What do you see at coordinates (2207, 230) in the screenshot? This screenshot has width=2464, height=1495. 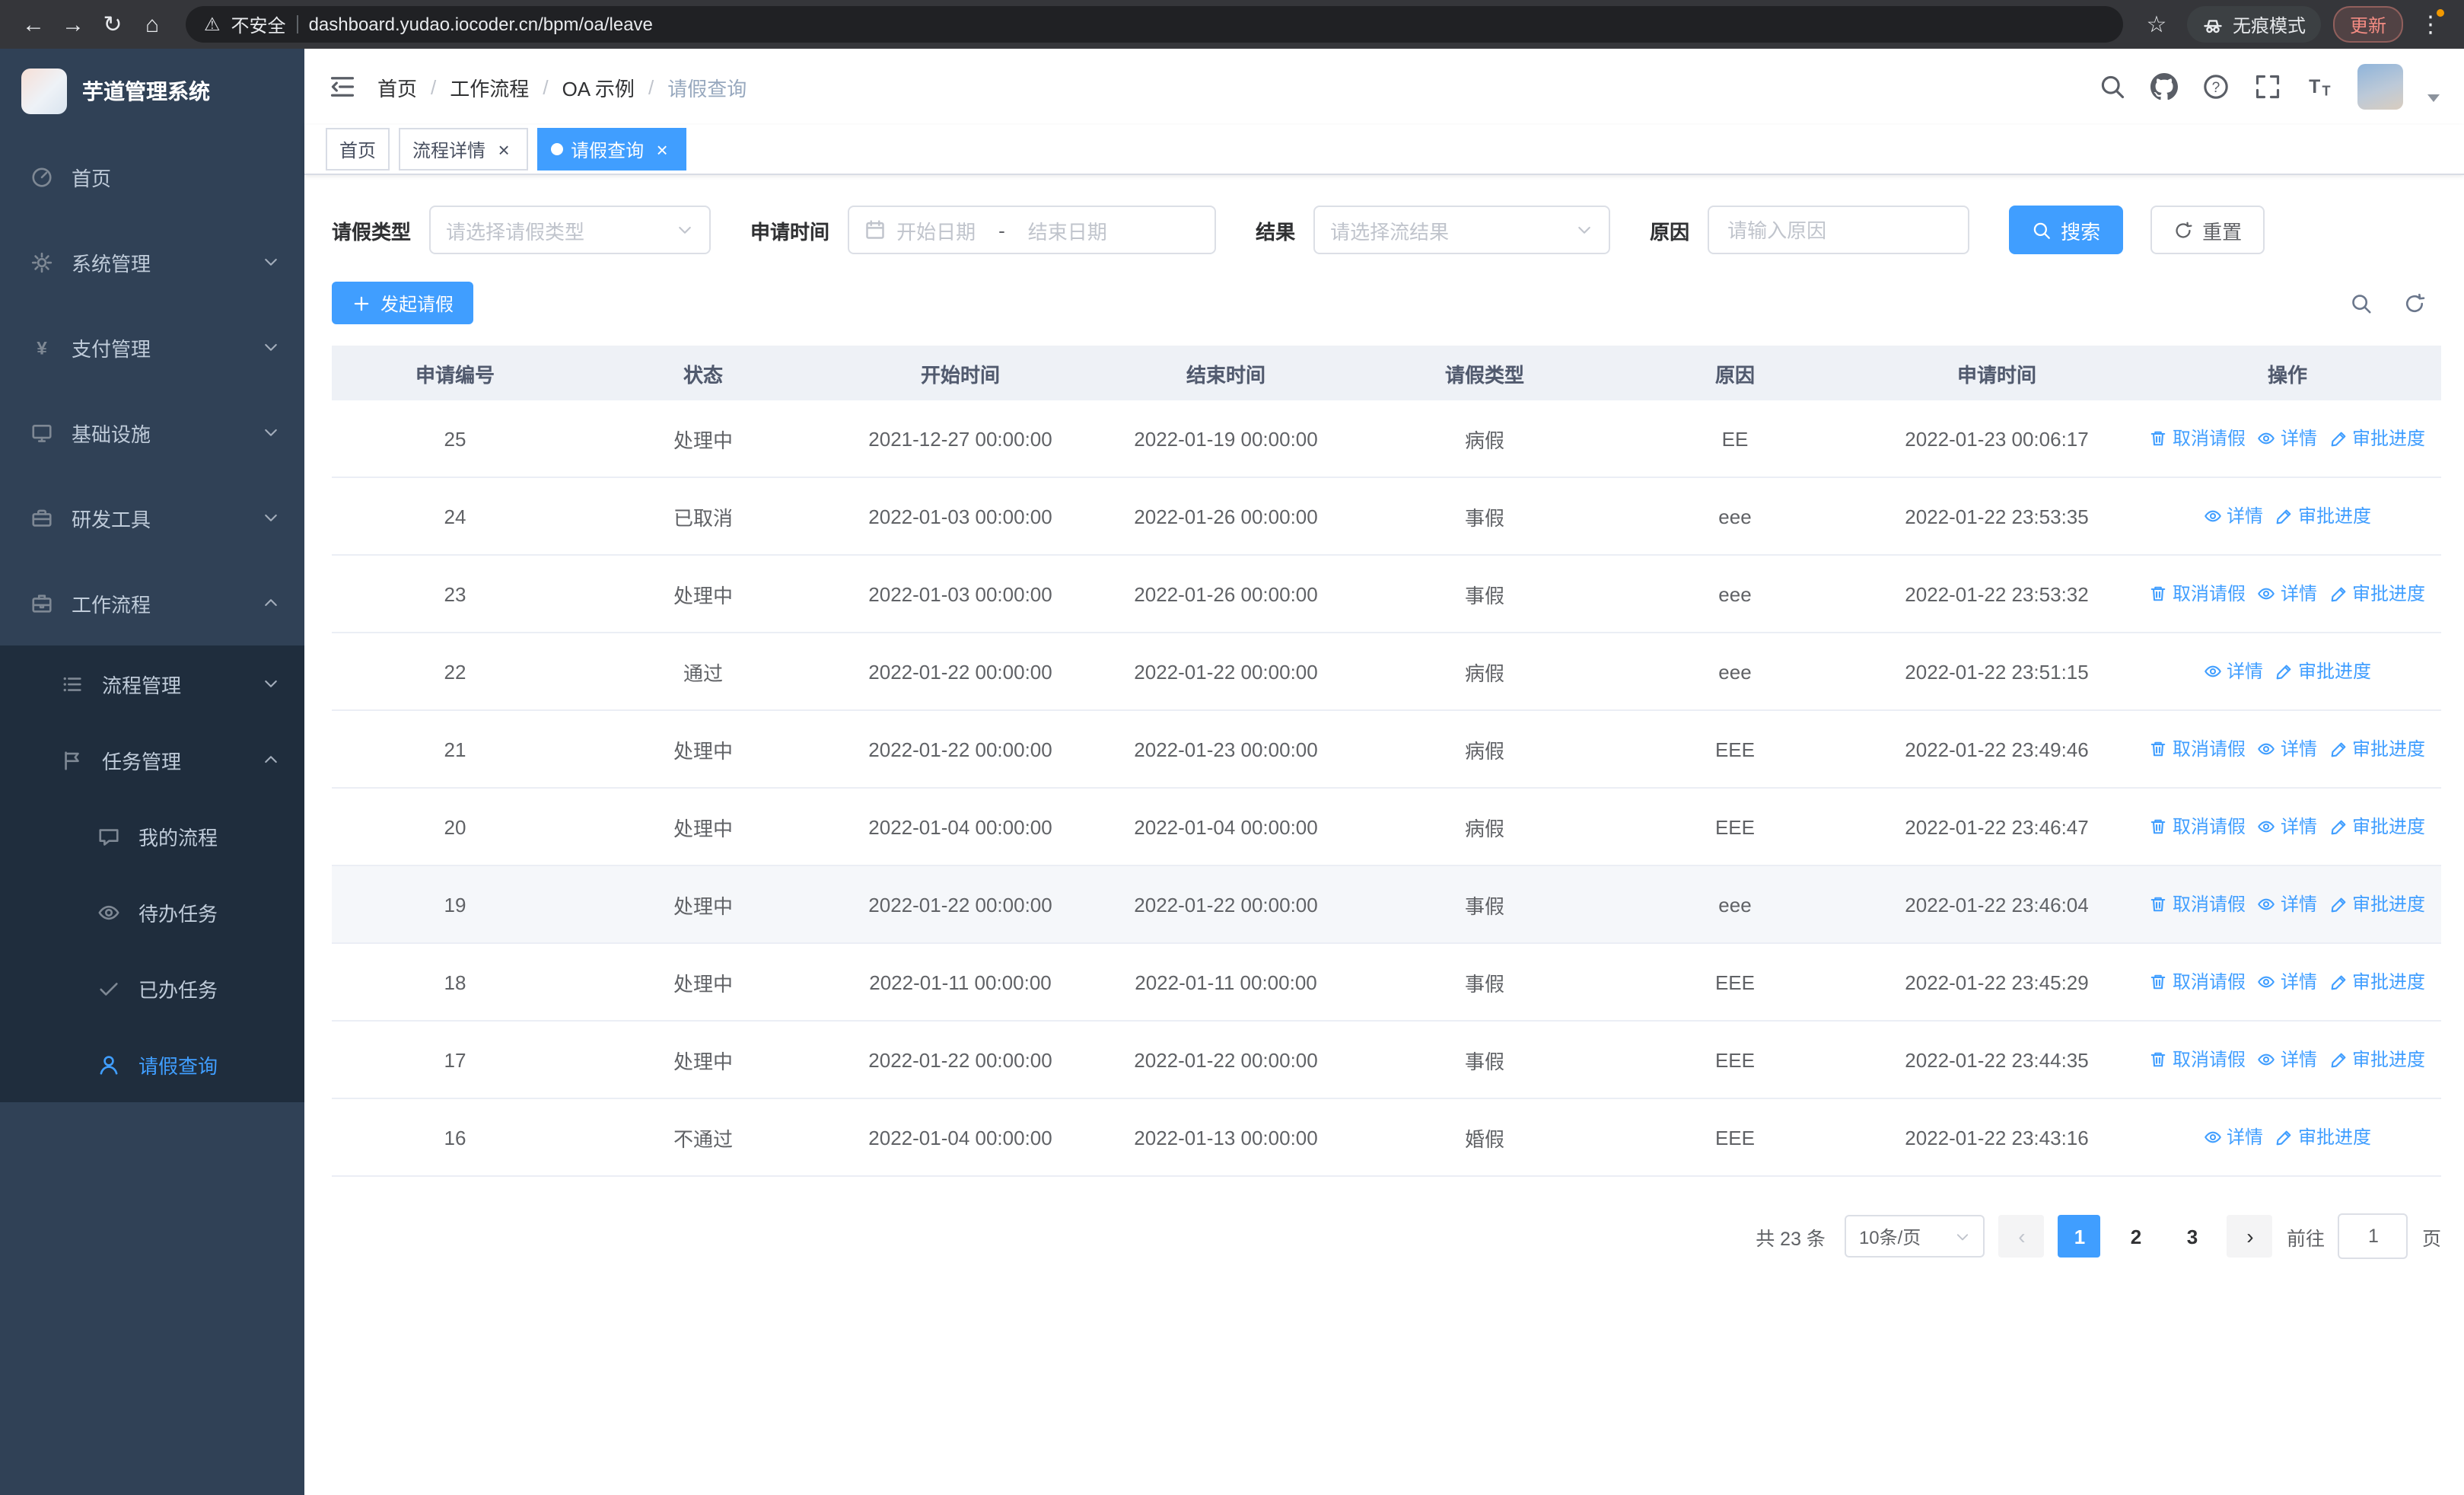 I see `reset-button: 重置` at bounding box center [2207, 230].